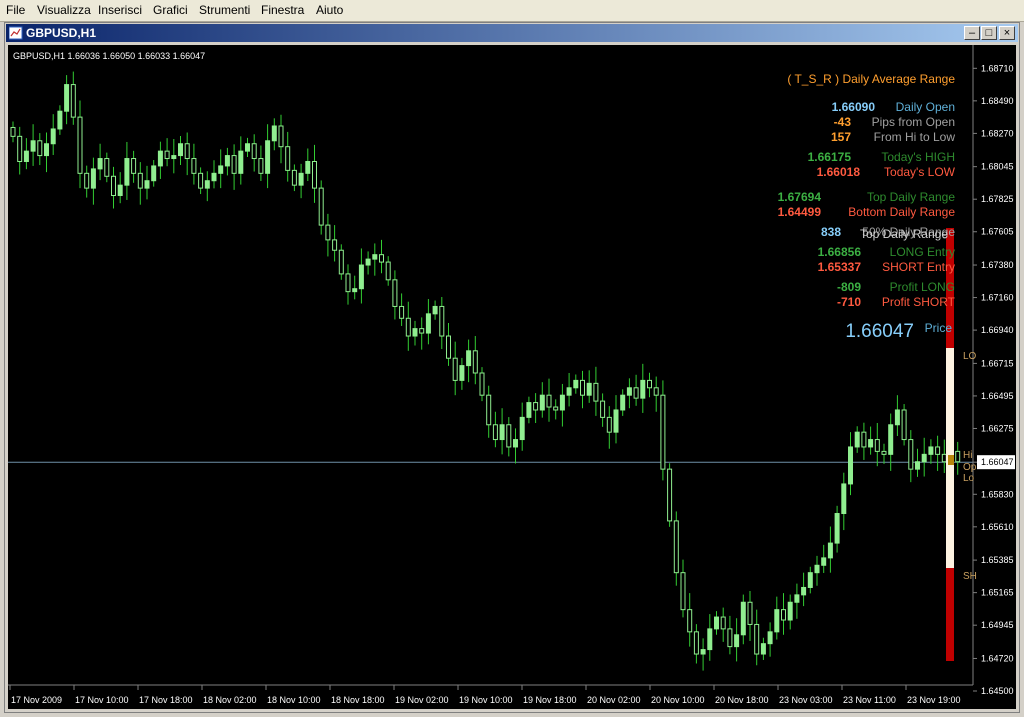 The image size is (1024, 717). Describe the element at coordinates (997, 363) in the screenshot. I see `y-tick-label: 1.66715` at that location.